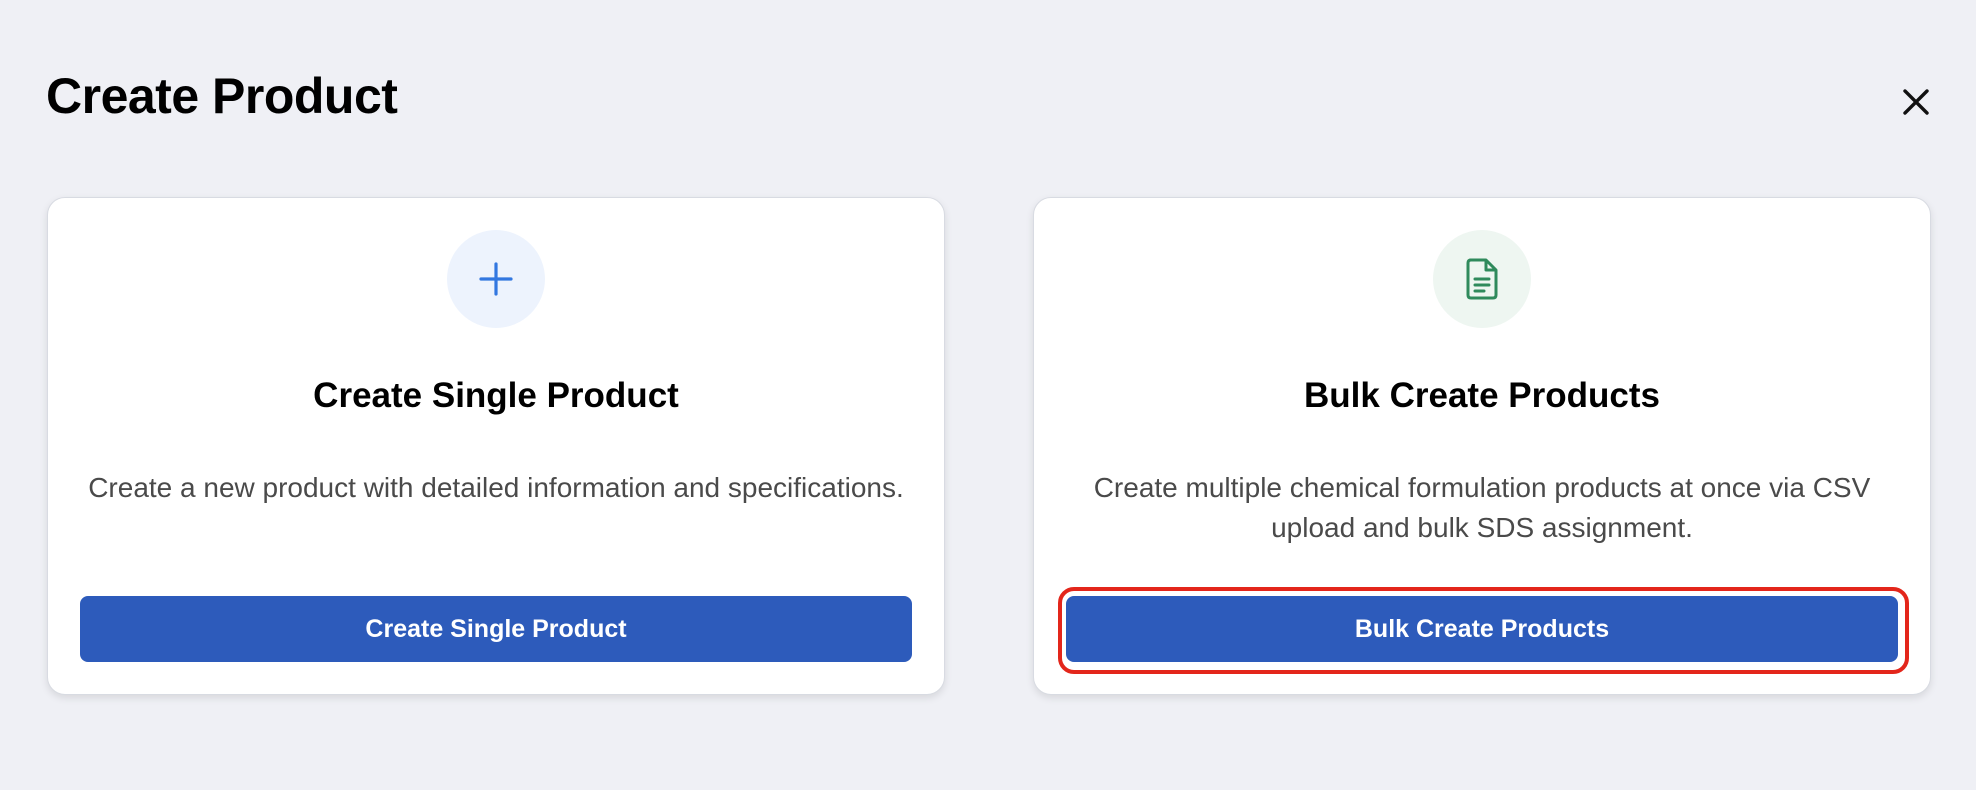 Image resolution: width=1976 pixels, height=790 pixels. Describe the element at coordinates (1482, 395) in the screenshot. I see `bulk-create-title: Bulk Create Products` at that location.